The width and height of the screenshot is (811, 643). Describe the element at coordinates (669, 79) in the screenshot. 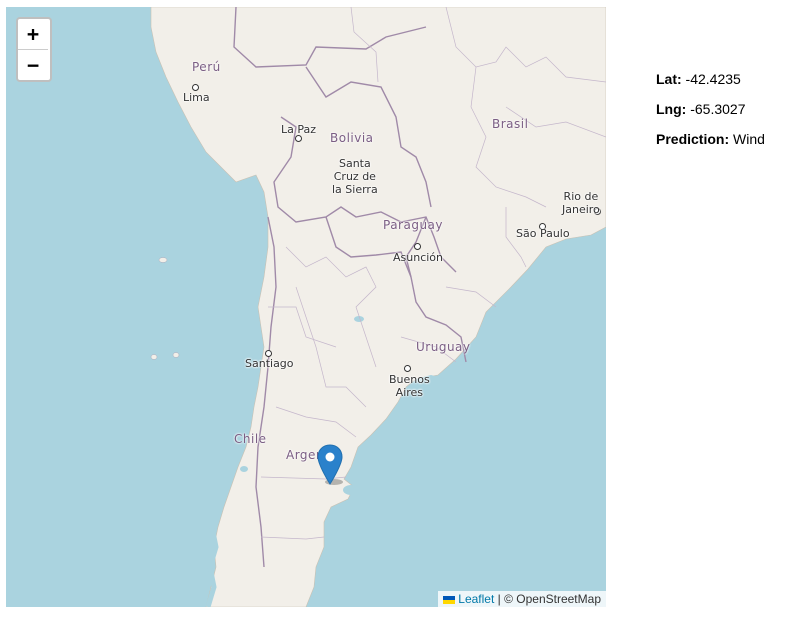

I see `lat-label: Lat:` at that location.